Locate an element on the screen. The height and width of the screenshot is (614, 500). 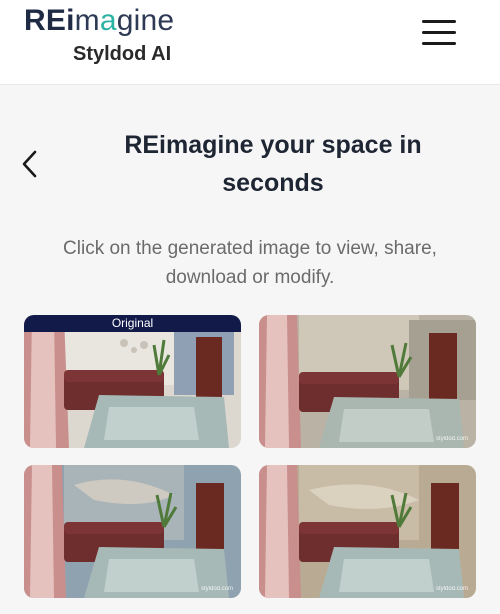
back-arrow-svg is located at coordinates (29, 164).